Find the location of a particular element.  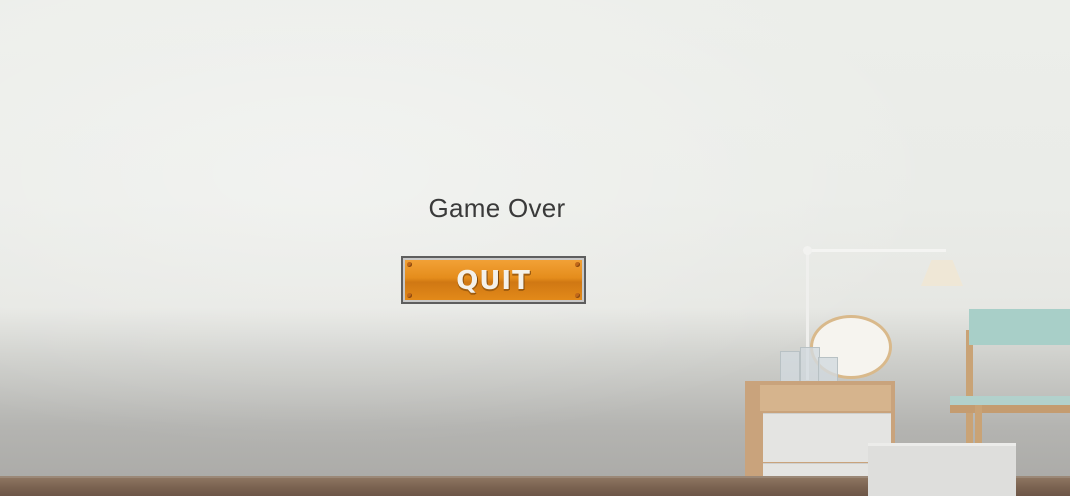

quit-button-label: QUIT is located at coordinates (493, 281).